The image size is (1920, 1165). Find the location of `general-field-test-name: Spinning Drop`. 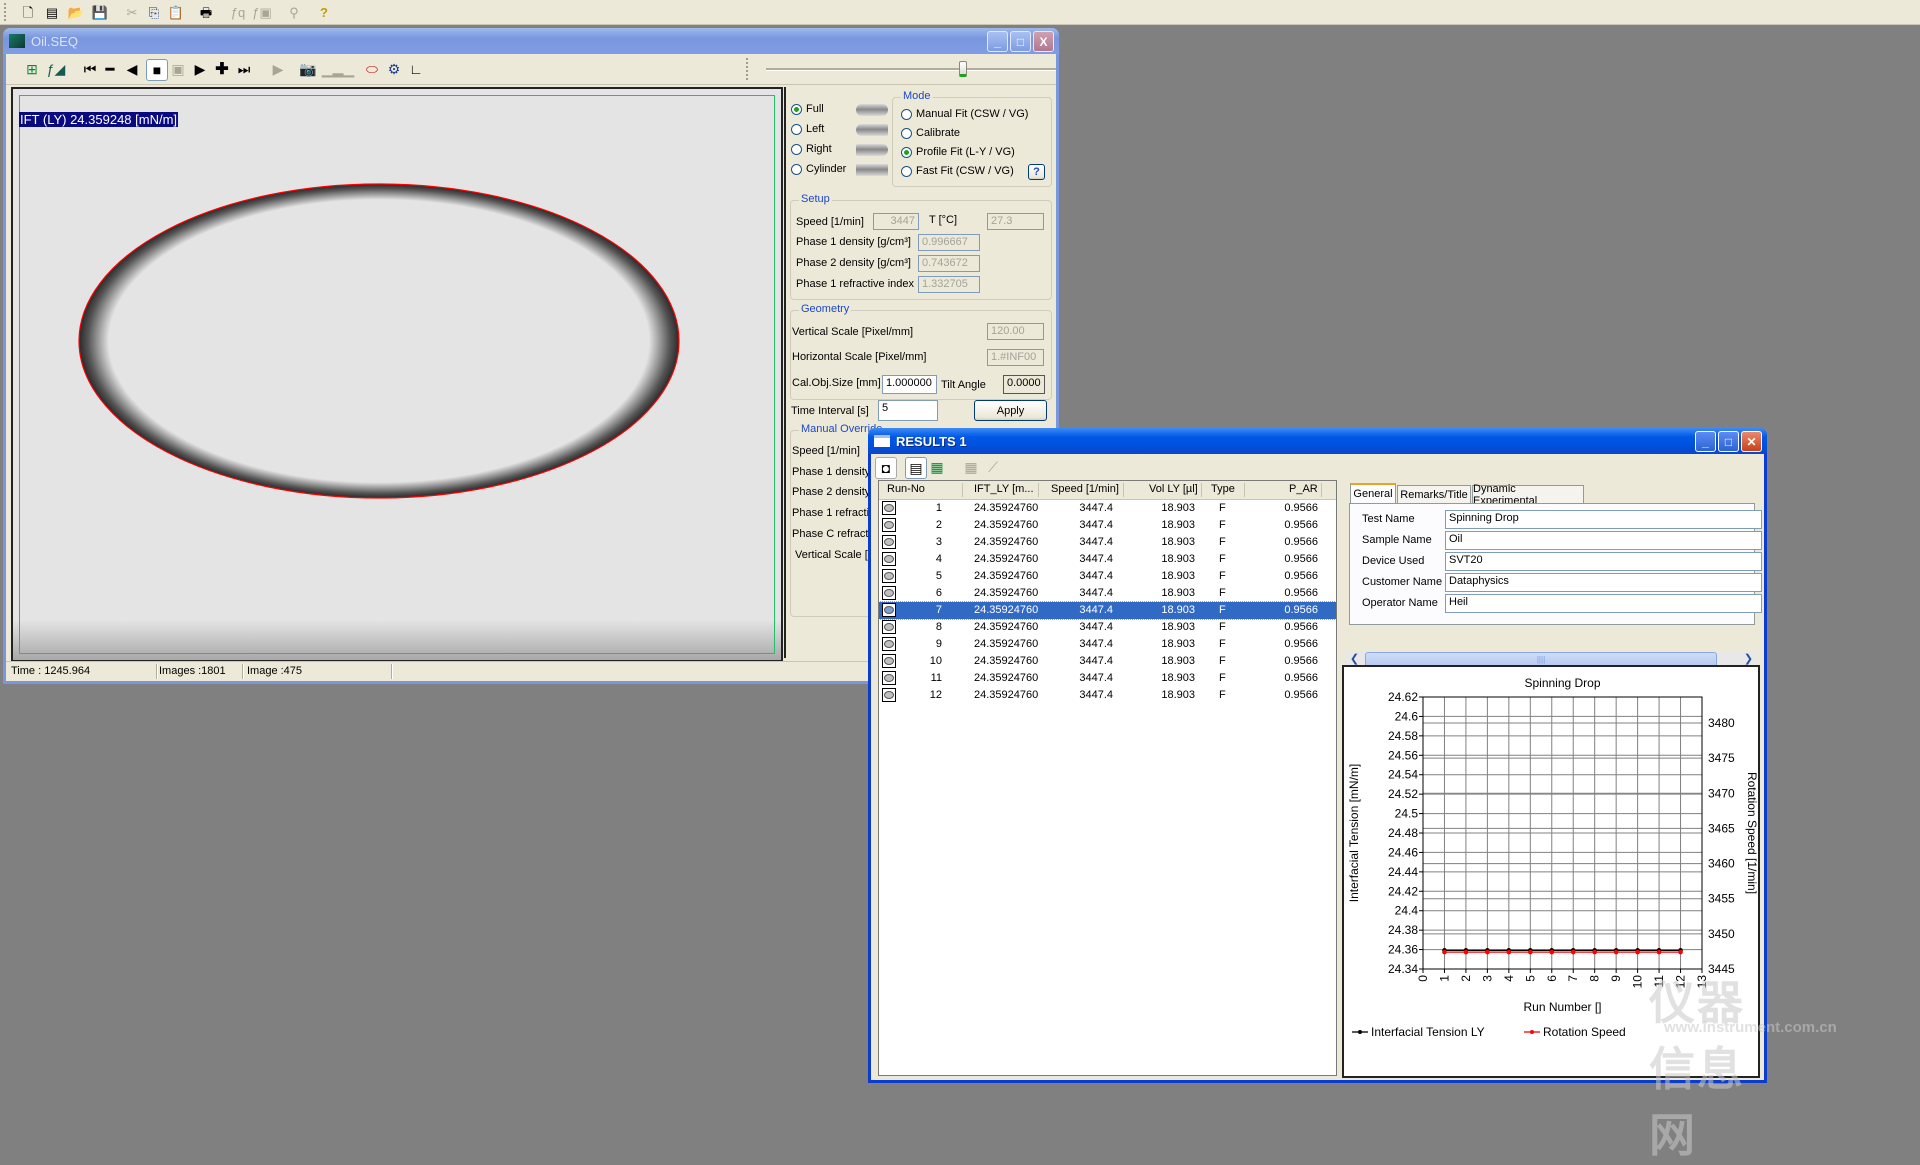

general-field-test-name: Spinning Drop is located at coordinates (1603, 519).